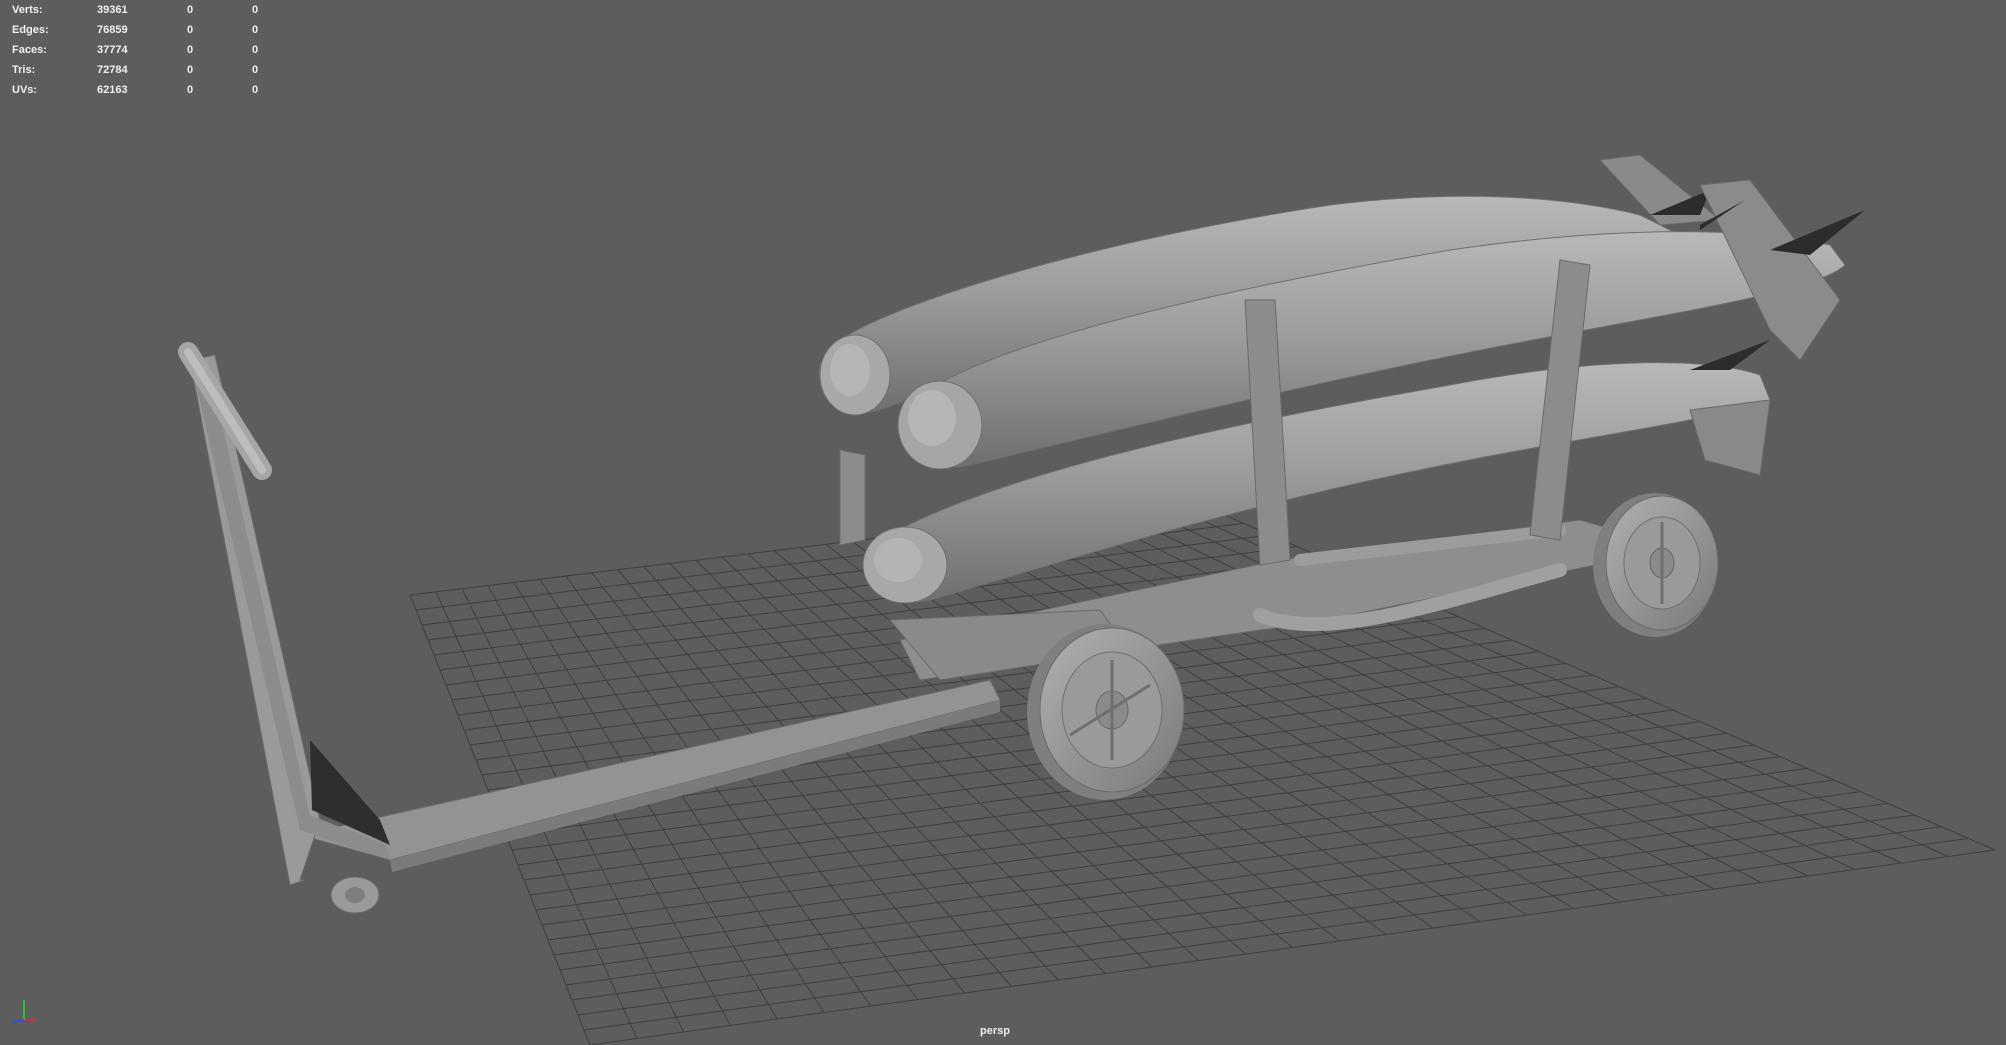 This screenshot has width=2006, height=1045. What do you see at coordinates (30, 30) in the screenshot?
I see `hud-label: Edges:` at bounding box center [30, 30].